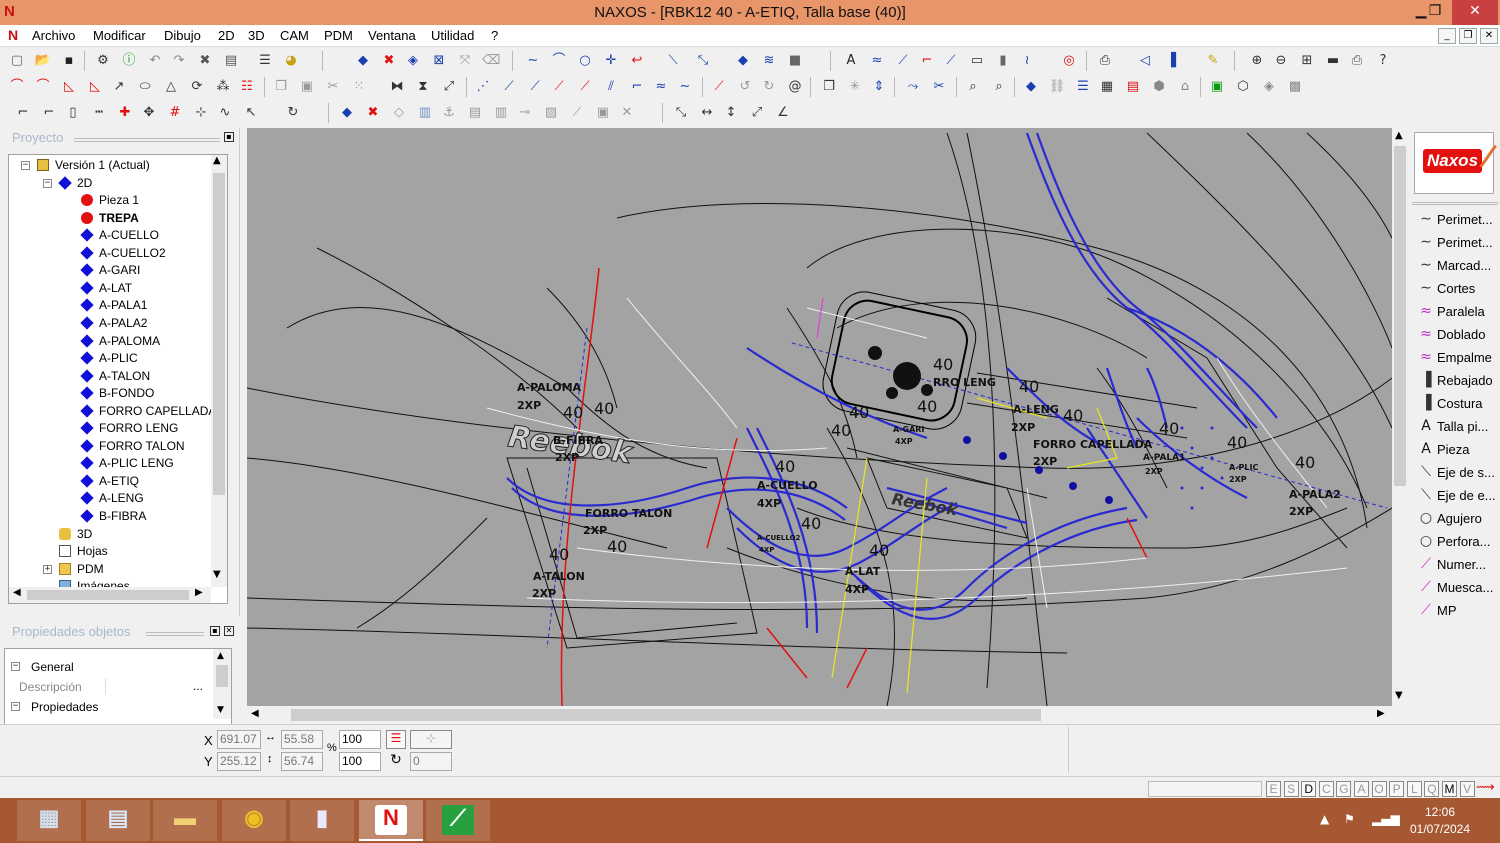 The height and width of the screenshot is (843, 1500). Describe the element at coordinates (449, 113) in the screenshot. I see `anchor-icon: ⚓` at that location.